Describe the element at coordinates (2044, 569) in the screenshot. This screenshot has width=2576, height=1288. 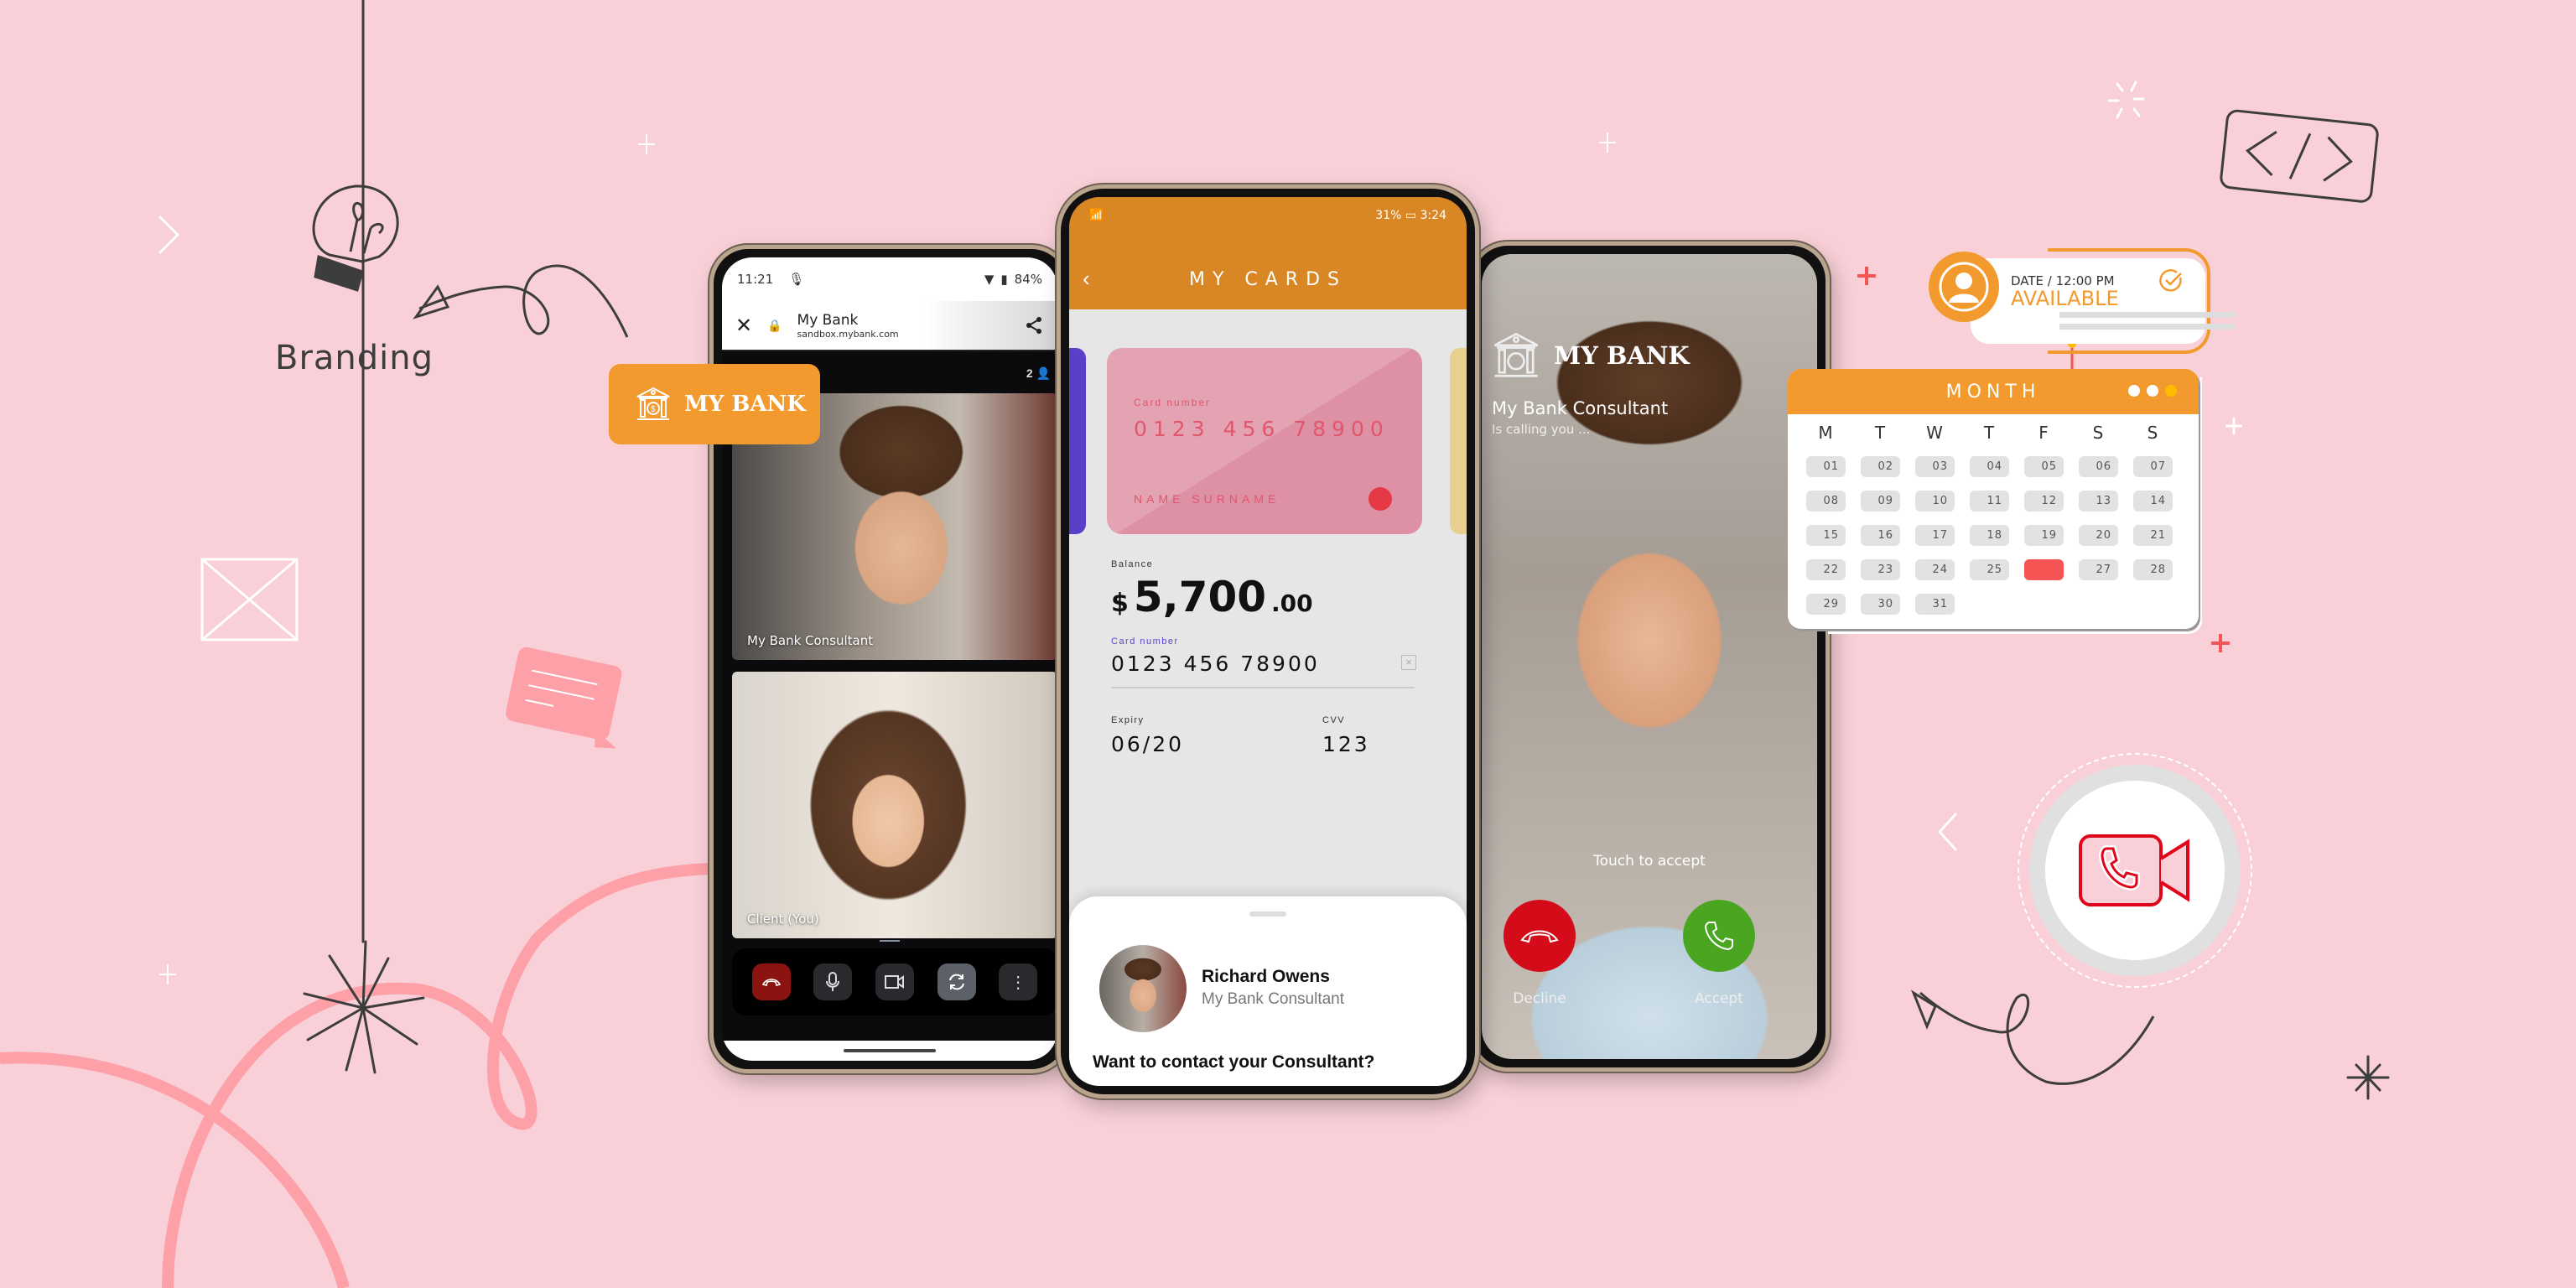
I see `calendar-day-selected` at that location.